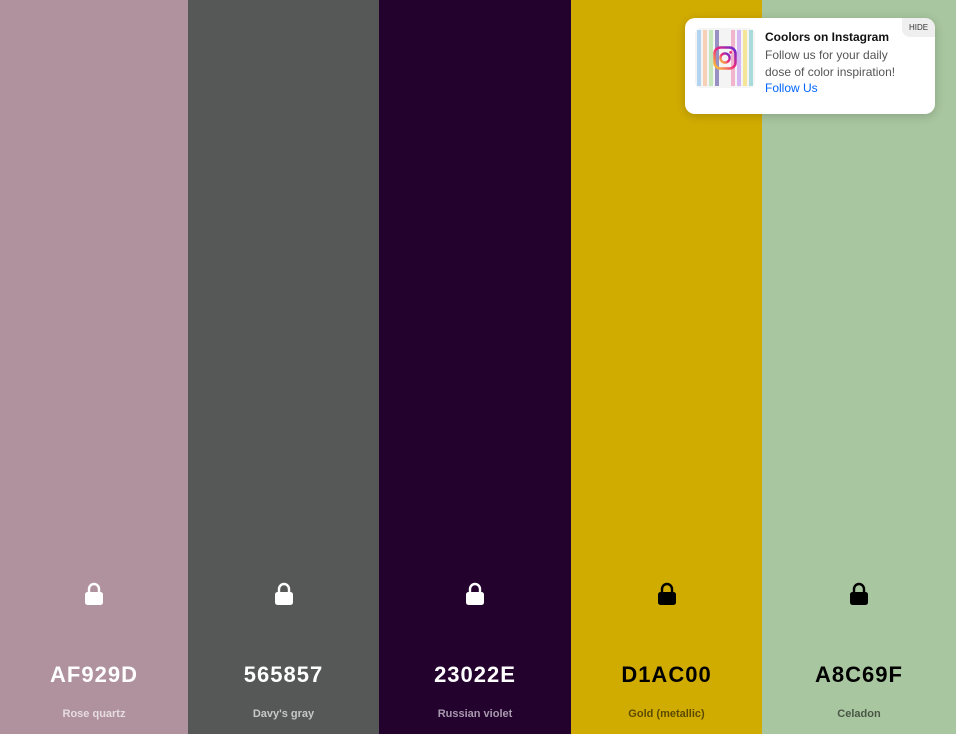 The width and height of the screenshot is (956, 734). What do you see at coordinates (859, 714) in the screenshot?
I see `color-name: Celadon` at bounding box center [859, 714].